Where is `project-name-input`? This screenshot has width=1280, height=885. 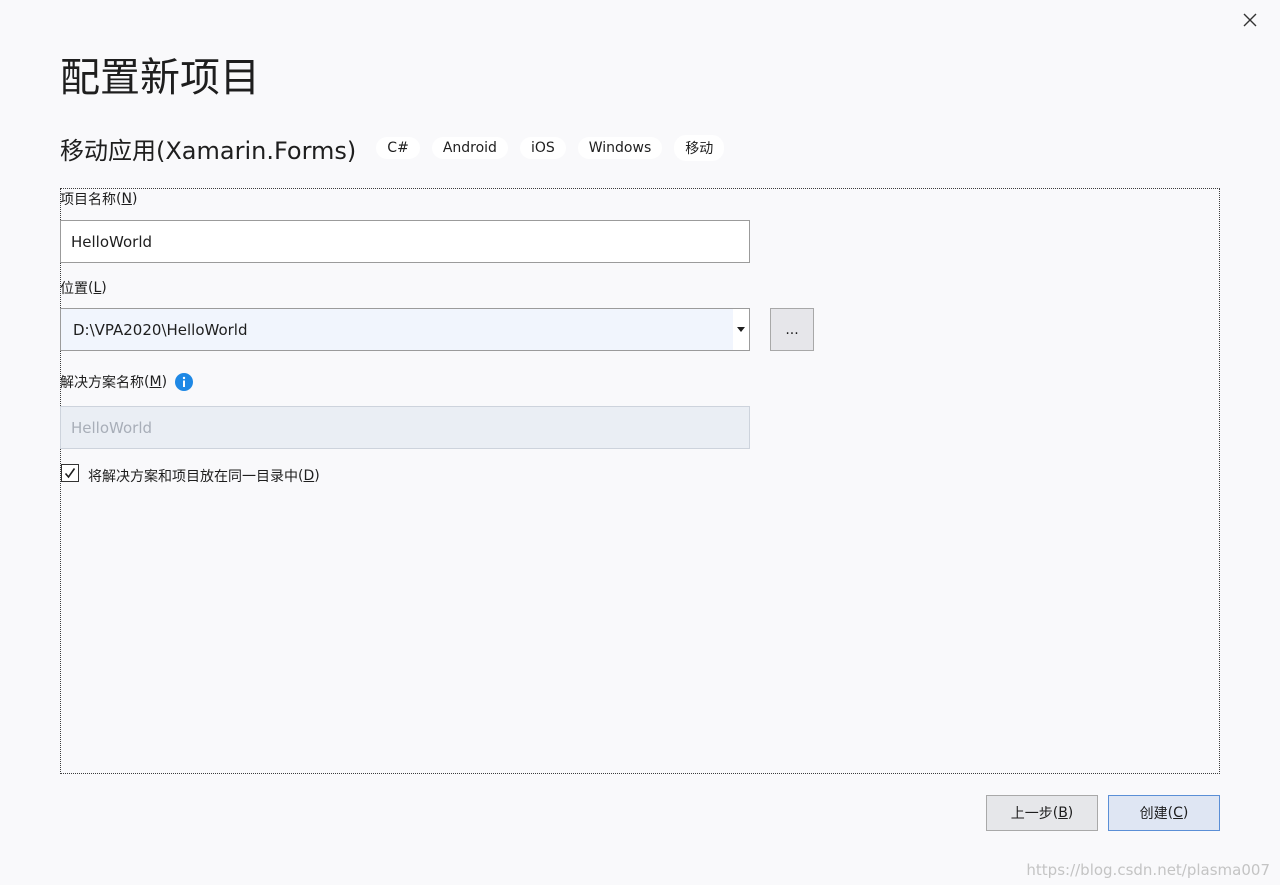 project-name-input is located at coordinates (405, 241).